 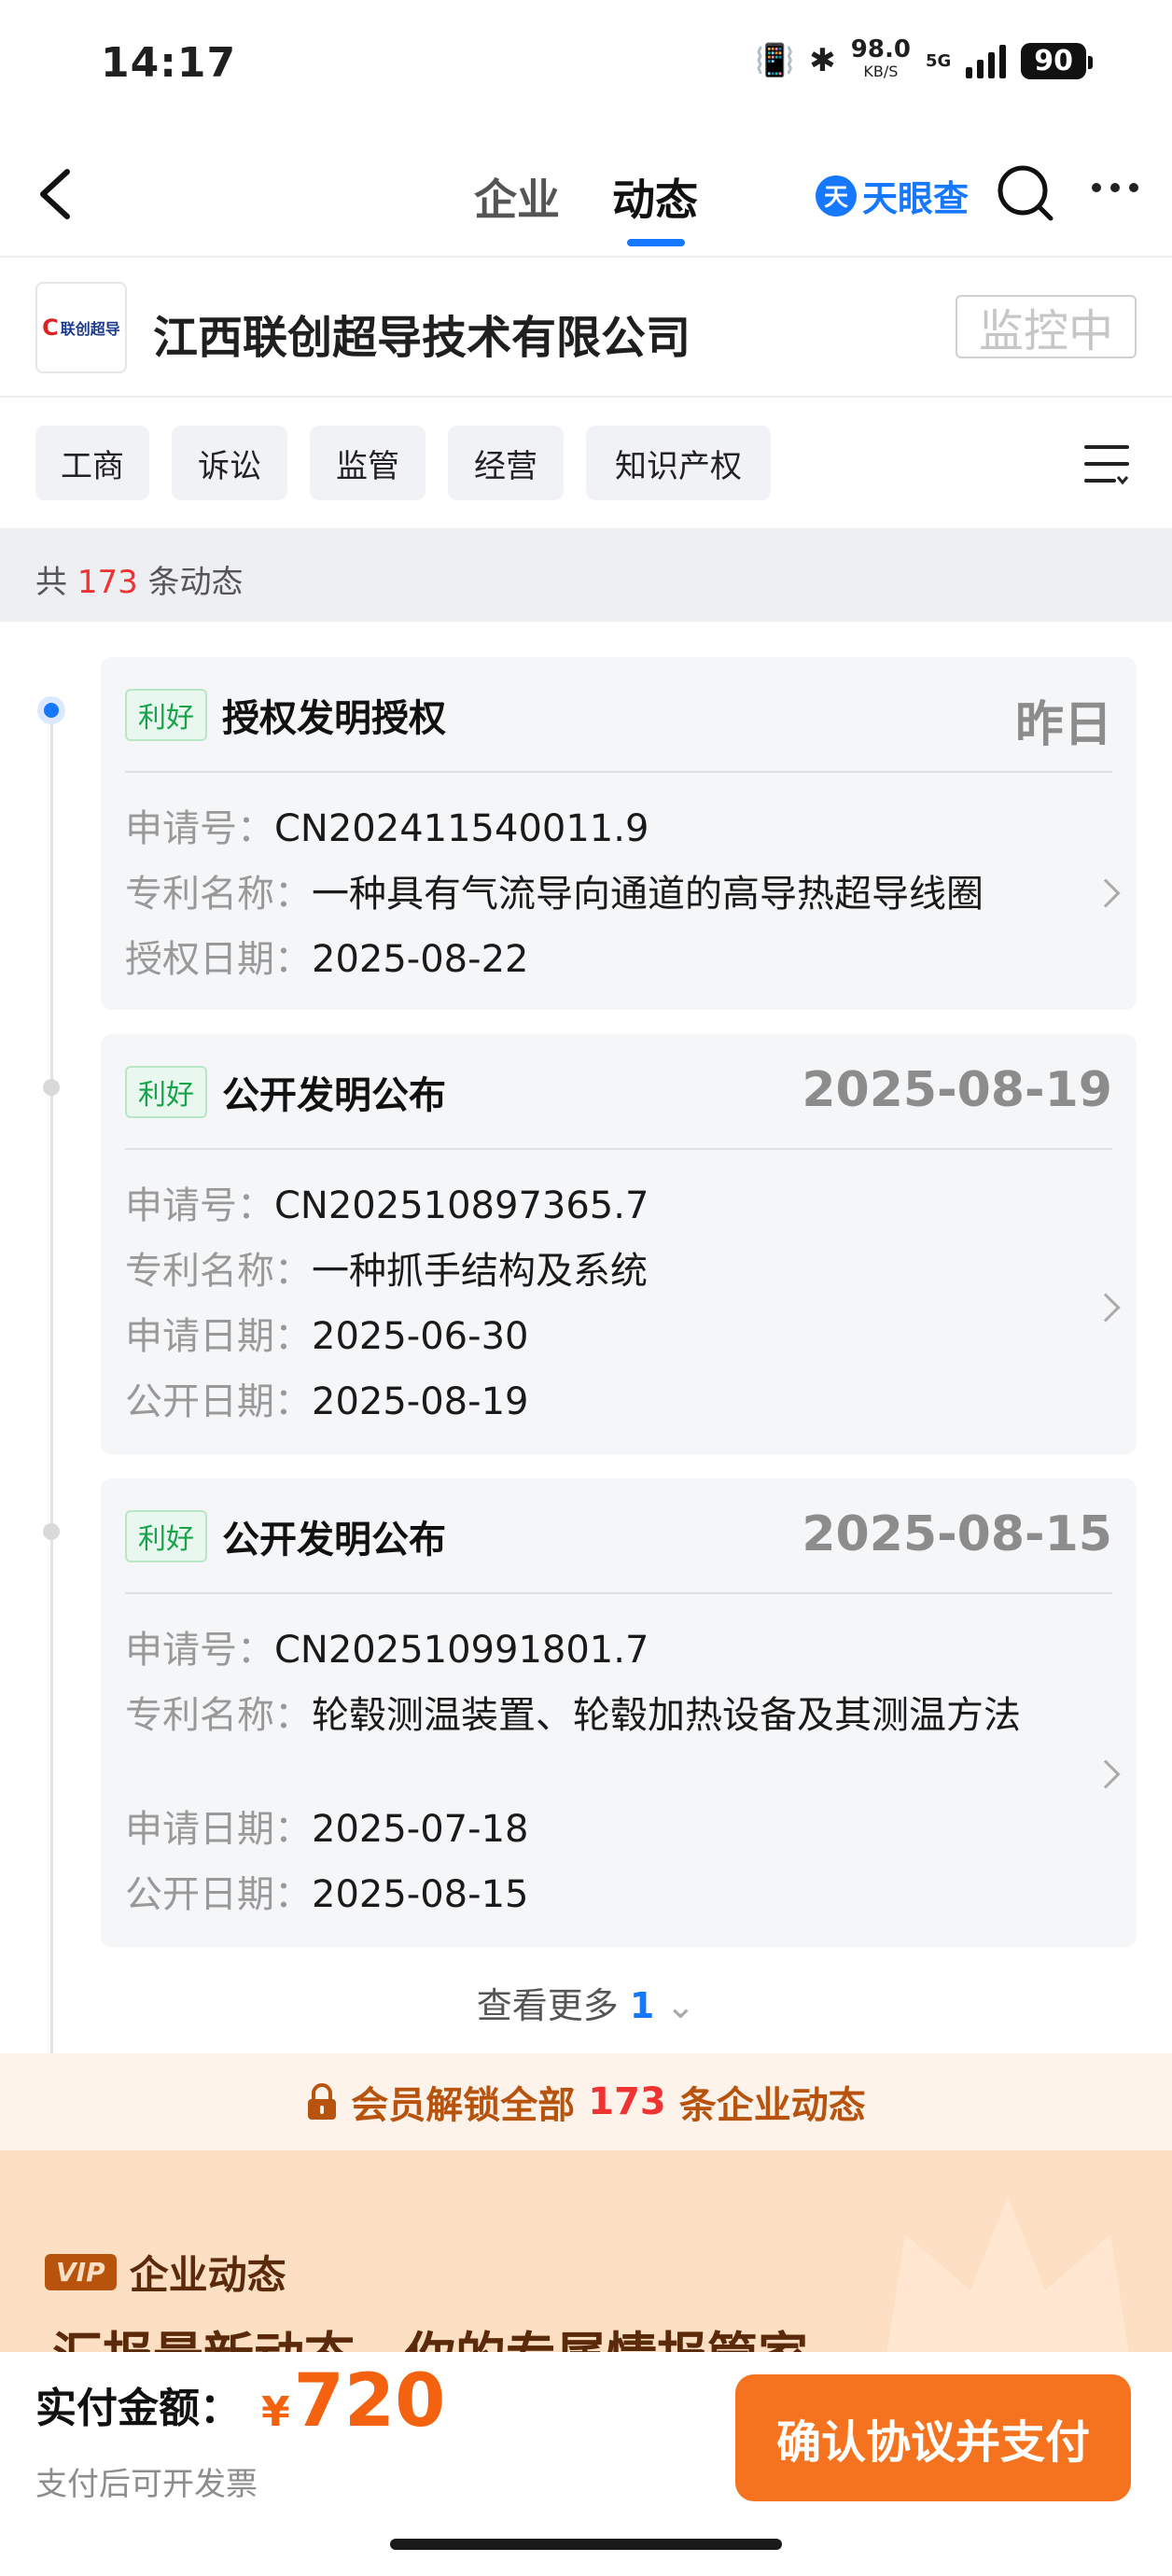 What do you see at coordinates (957, 1534) in the screenshot?
I see `event-date: 2025-08-15` at bounding box center [957, 1534].